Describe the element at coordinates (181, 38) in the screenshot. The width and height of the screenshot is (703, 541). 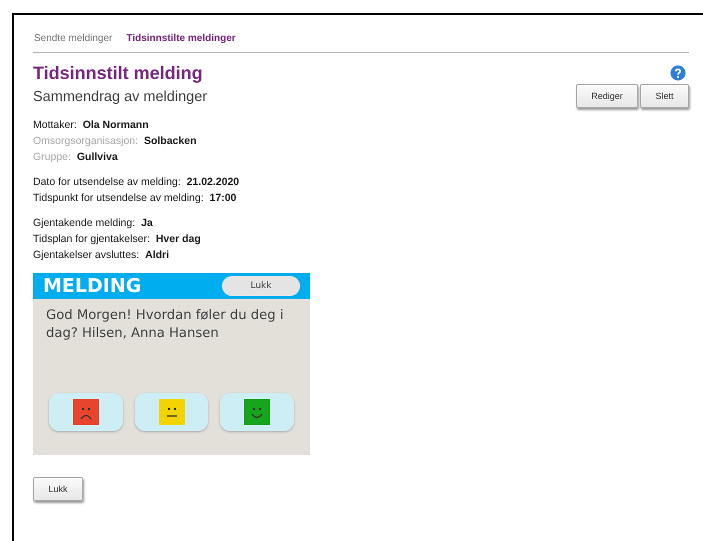
I see `tab: Tidsinnstilte meldinger` at that location.